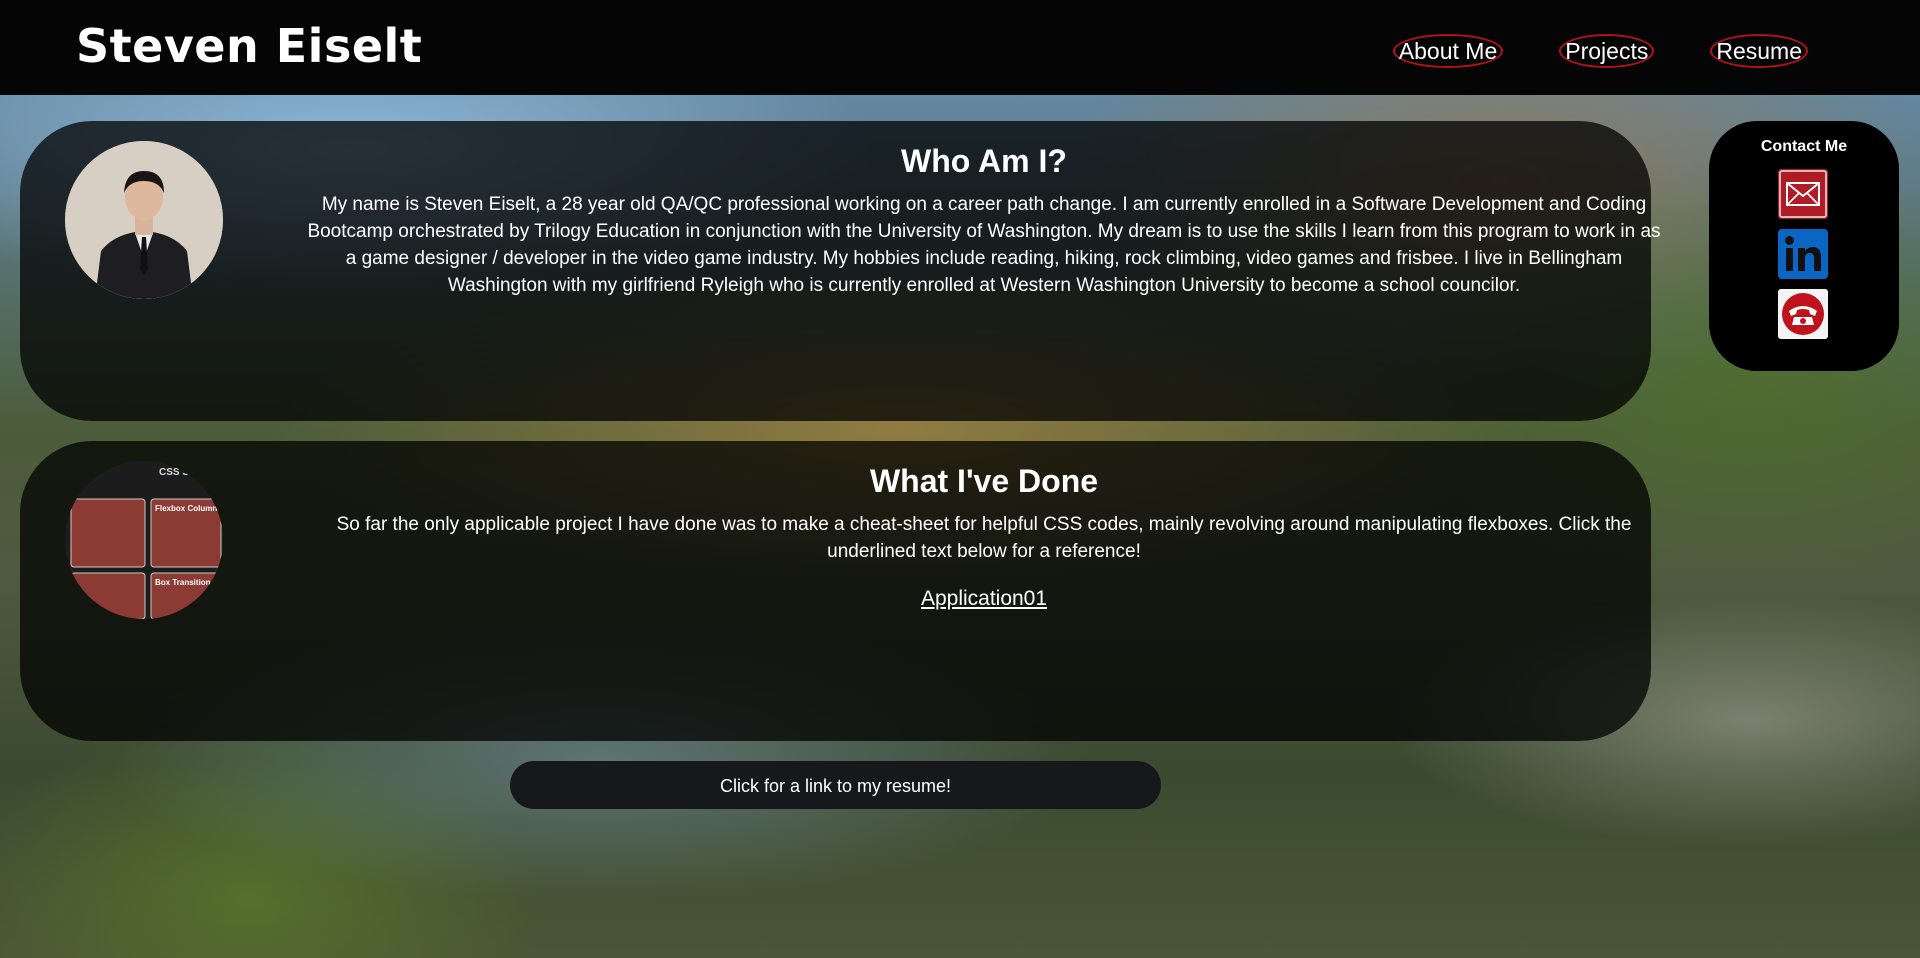 The image size is (1920, 958). I want to click on linkedin-icon, so click(1803, 254).